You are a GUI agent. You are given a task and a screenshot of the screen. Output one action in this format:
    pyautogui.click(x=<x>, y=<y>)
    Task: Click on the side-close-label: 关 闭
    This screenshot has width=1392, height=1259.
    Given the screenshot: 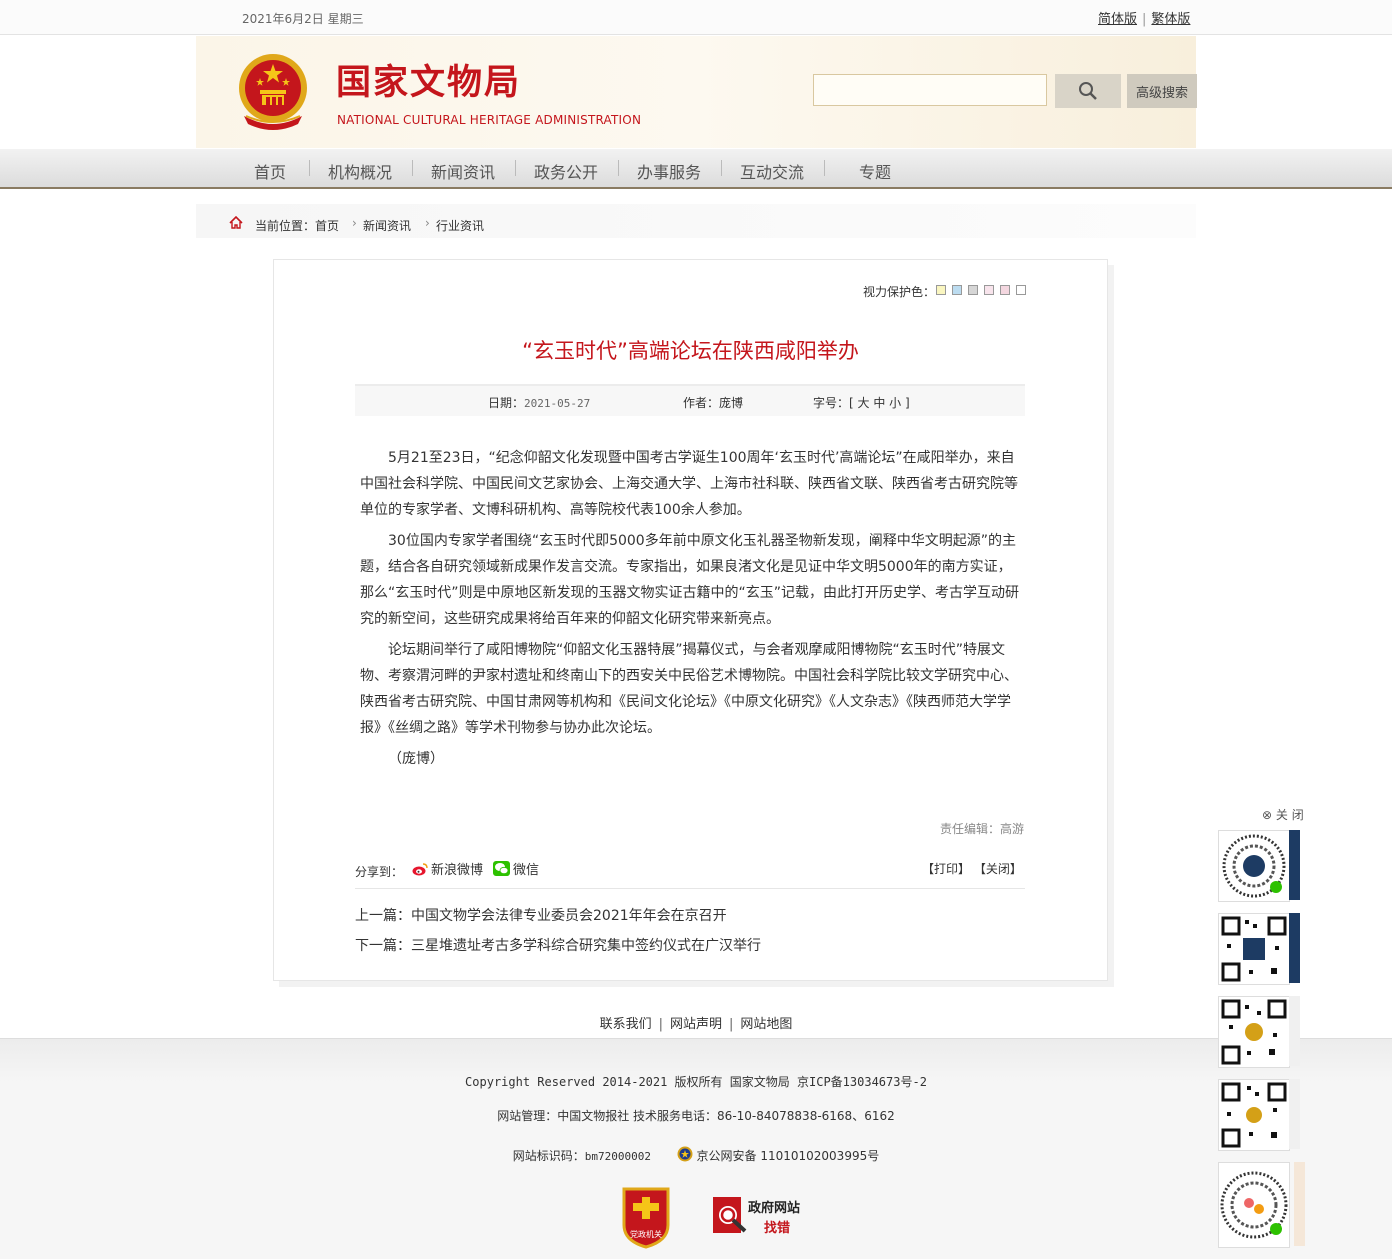 What is the action you would take?
    pyautogui.click(x=1289, y=815)
    